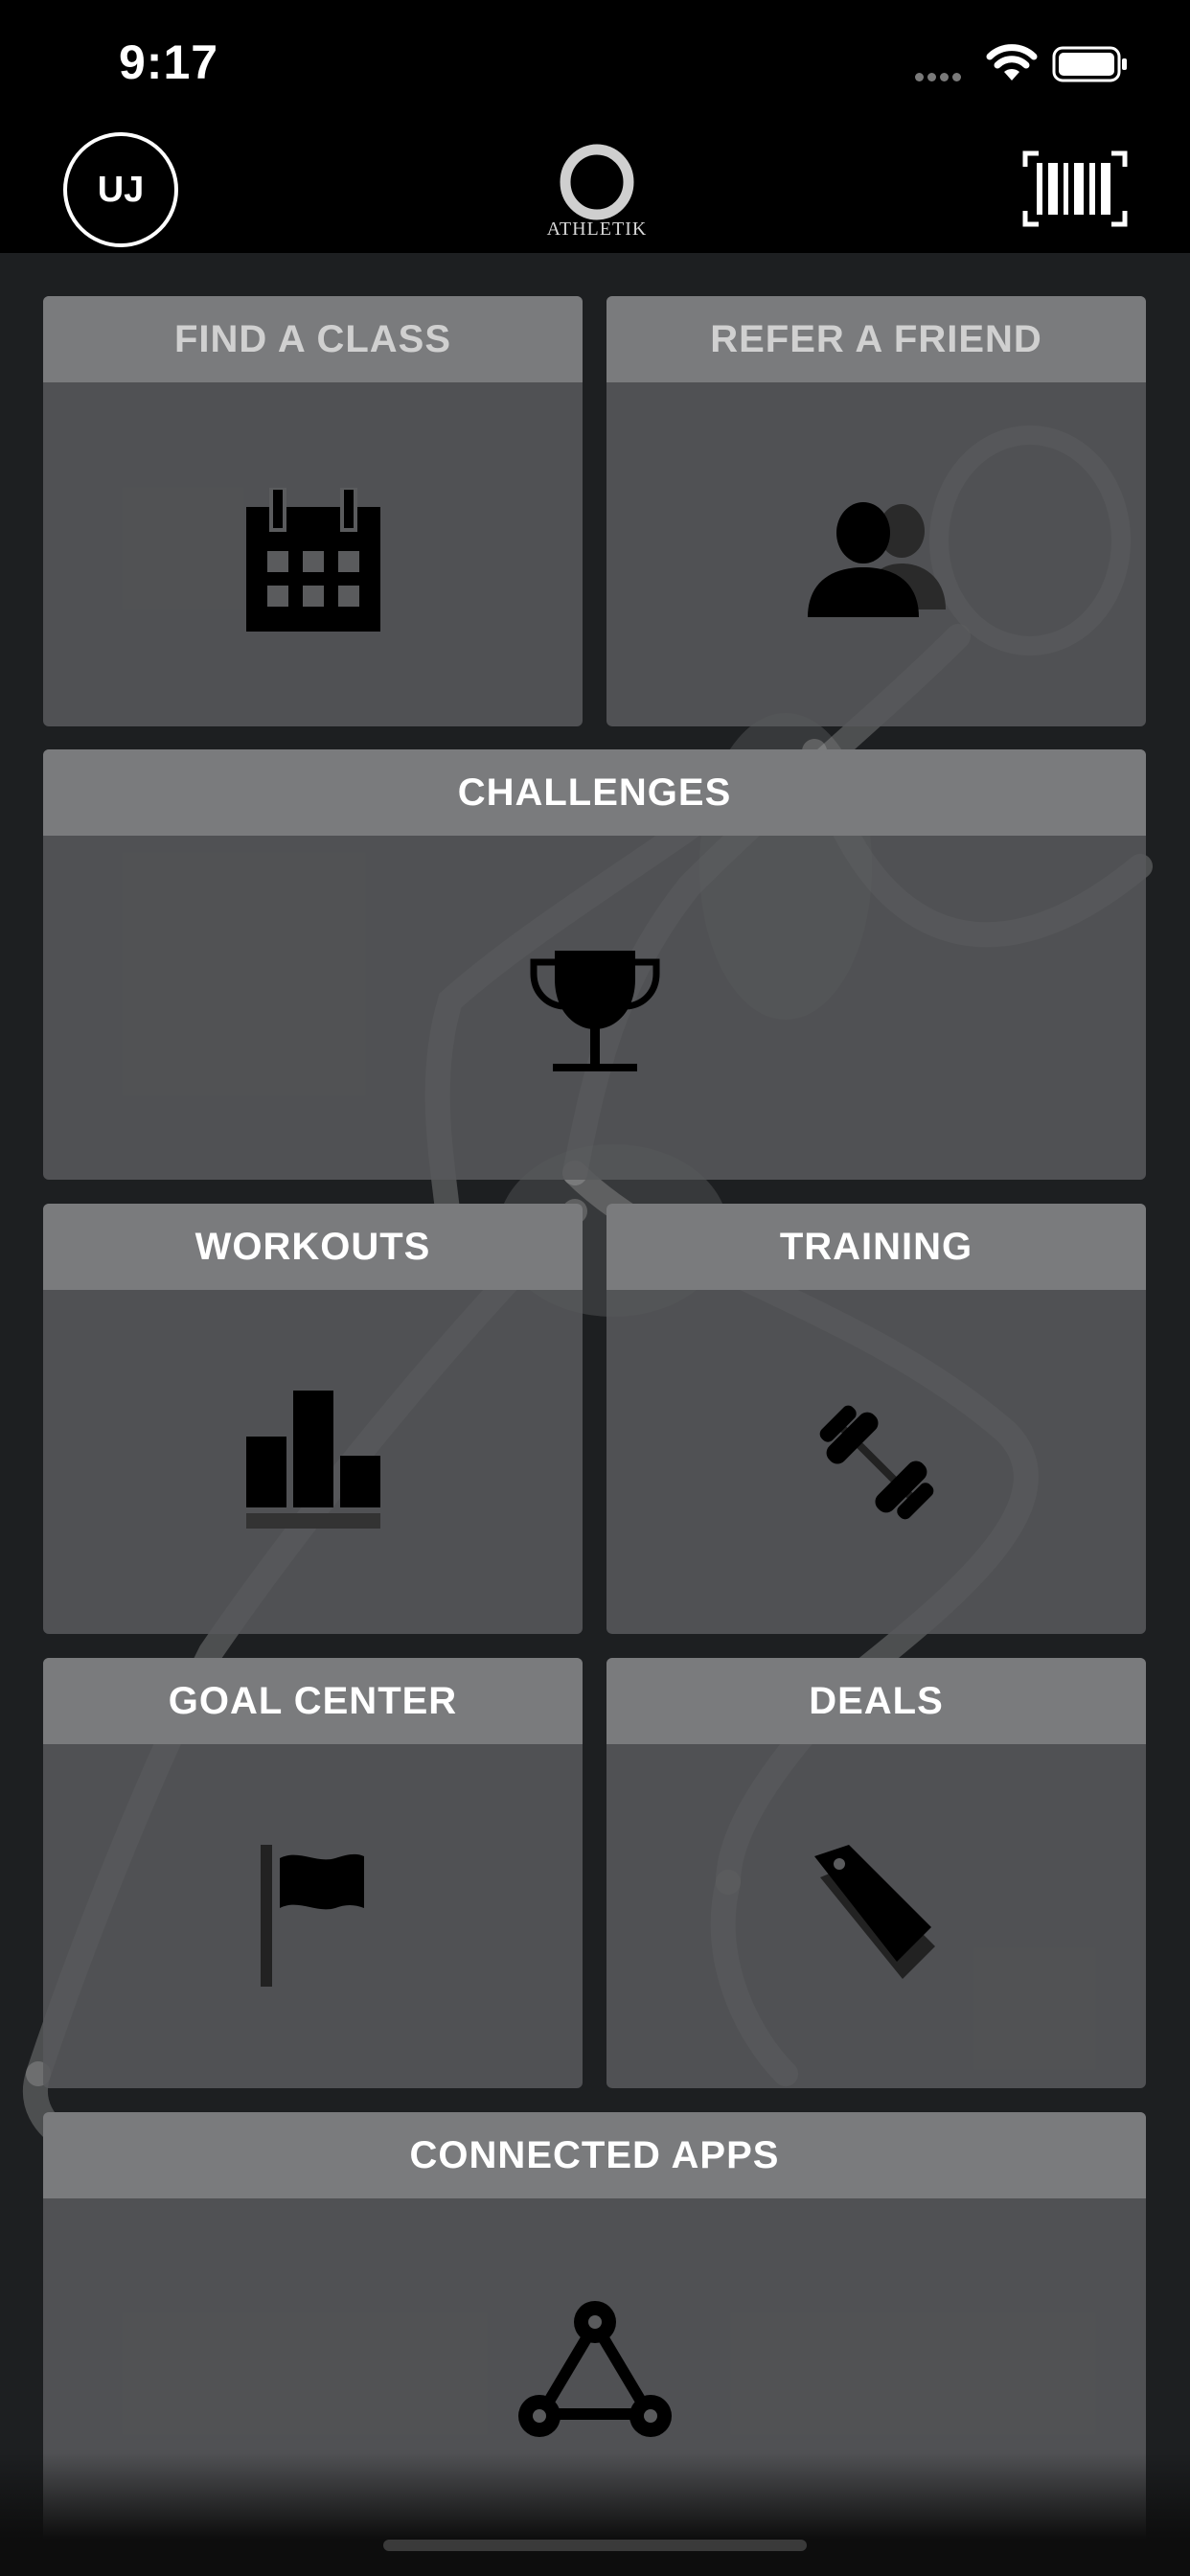  Describe the element at coordinates (594, 1011) in the screenshot. I see `trophy-icon` at that location.